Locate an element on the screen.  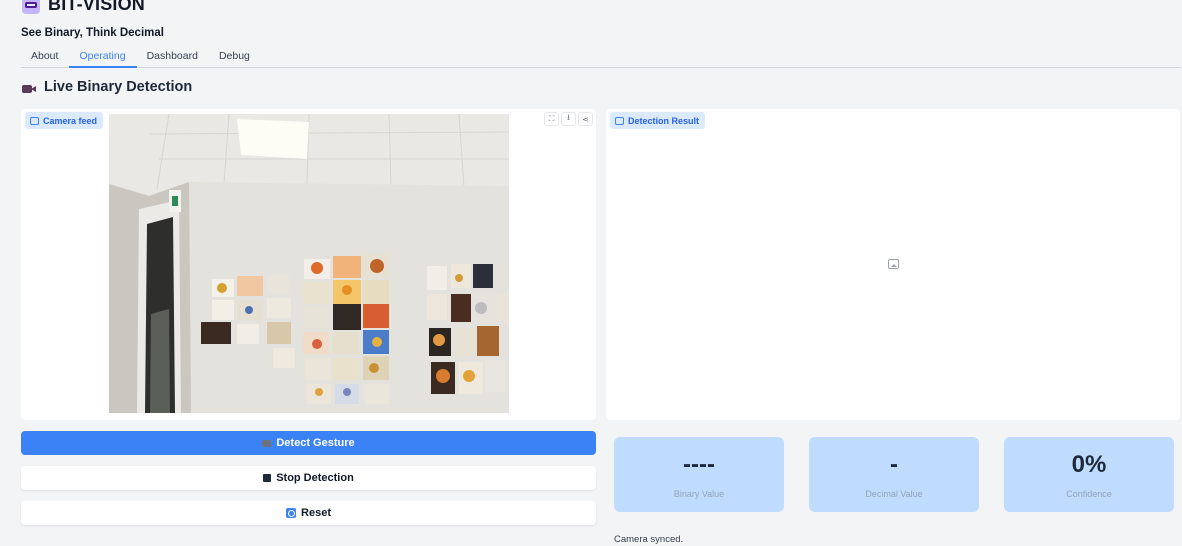
robot-icon is located at coordinates (31, 7).